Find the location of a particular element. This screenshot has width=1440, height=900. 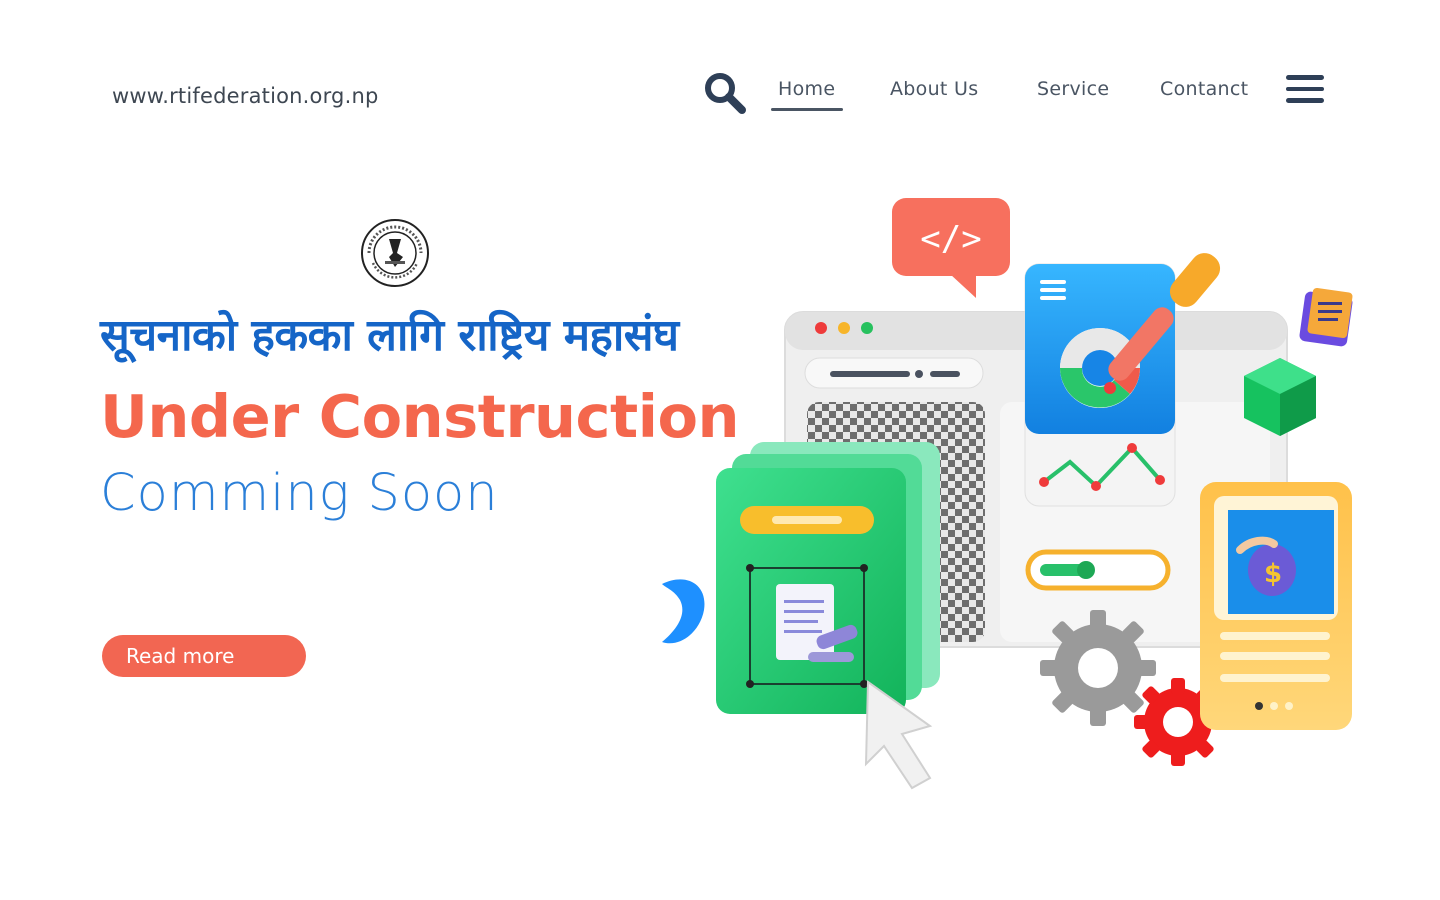

floating-notebook is located at coordinates (1326, 317).